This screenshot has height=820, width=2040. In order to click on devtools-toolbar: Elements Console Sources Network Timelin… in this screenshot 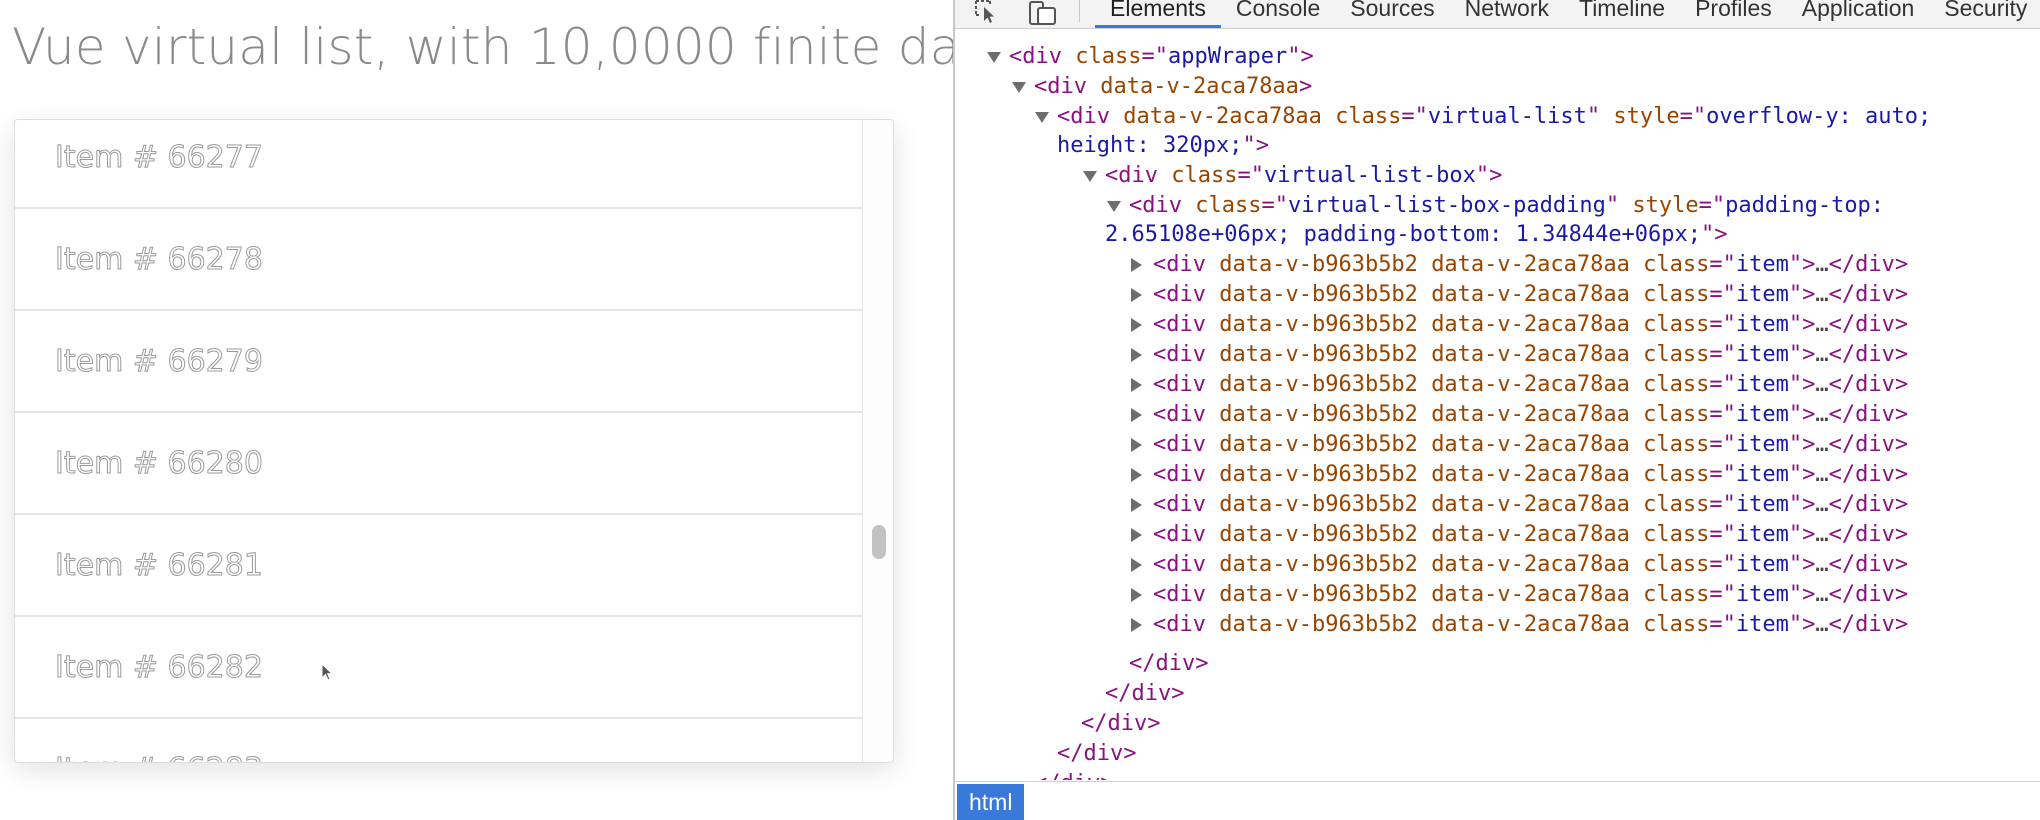, I will do `click(1497, 14)`.